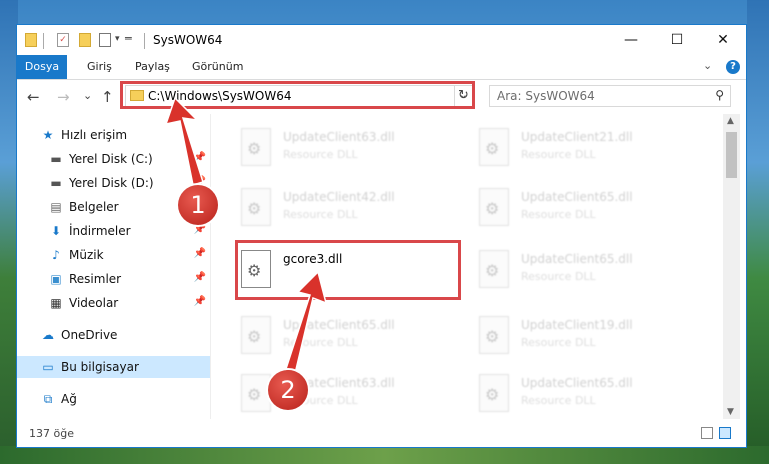  What do you see at coordinates (63, 40) in the screenshot?
I see `properties-icon: ✓` at bounding box center [63, 40].